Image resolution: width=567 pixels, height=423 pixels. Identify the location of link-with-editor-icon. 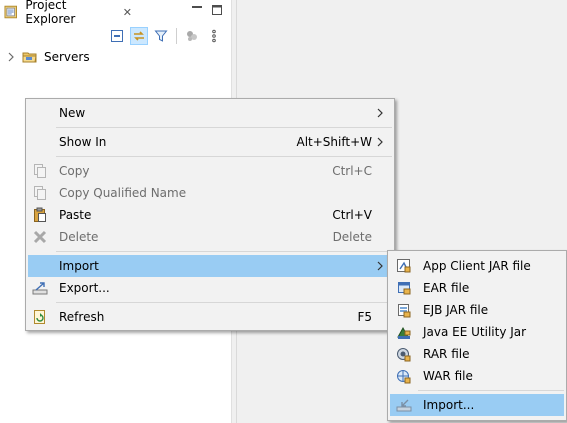
(139, 36).